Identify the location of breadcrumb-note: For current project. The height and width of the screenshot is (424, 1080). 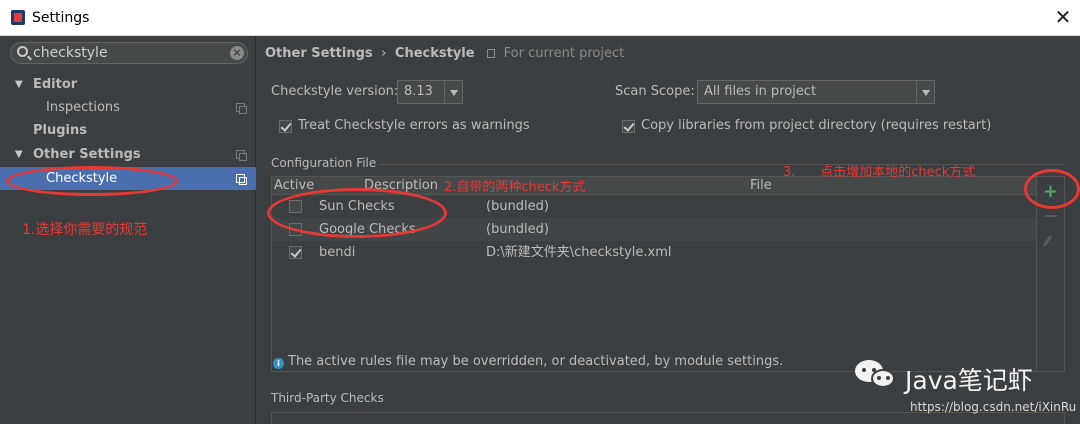
(564, 53).